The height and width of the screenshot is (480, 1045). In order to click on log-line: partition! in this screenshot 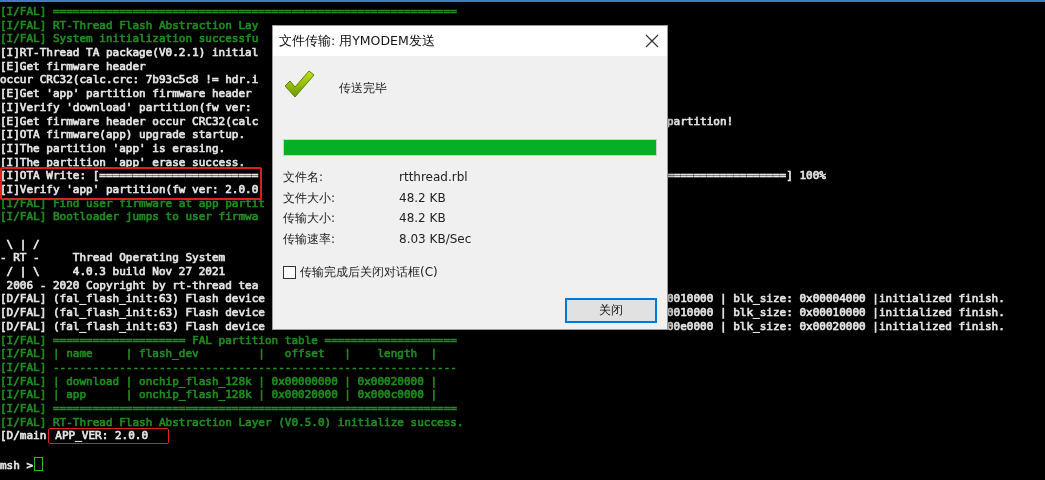, I will do `click(700, 121)`.